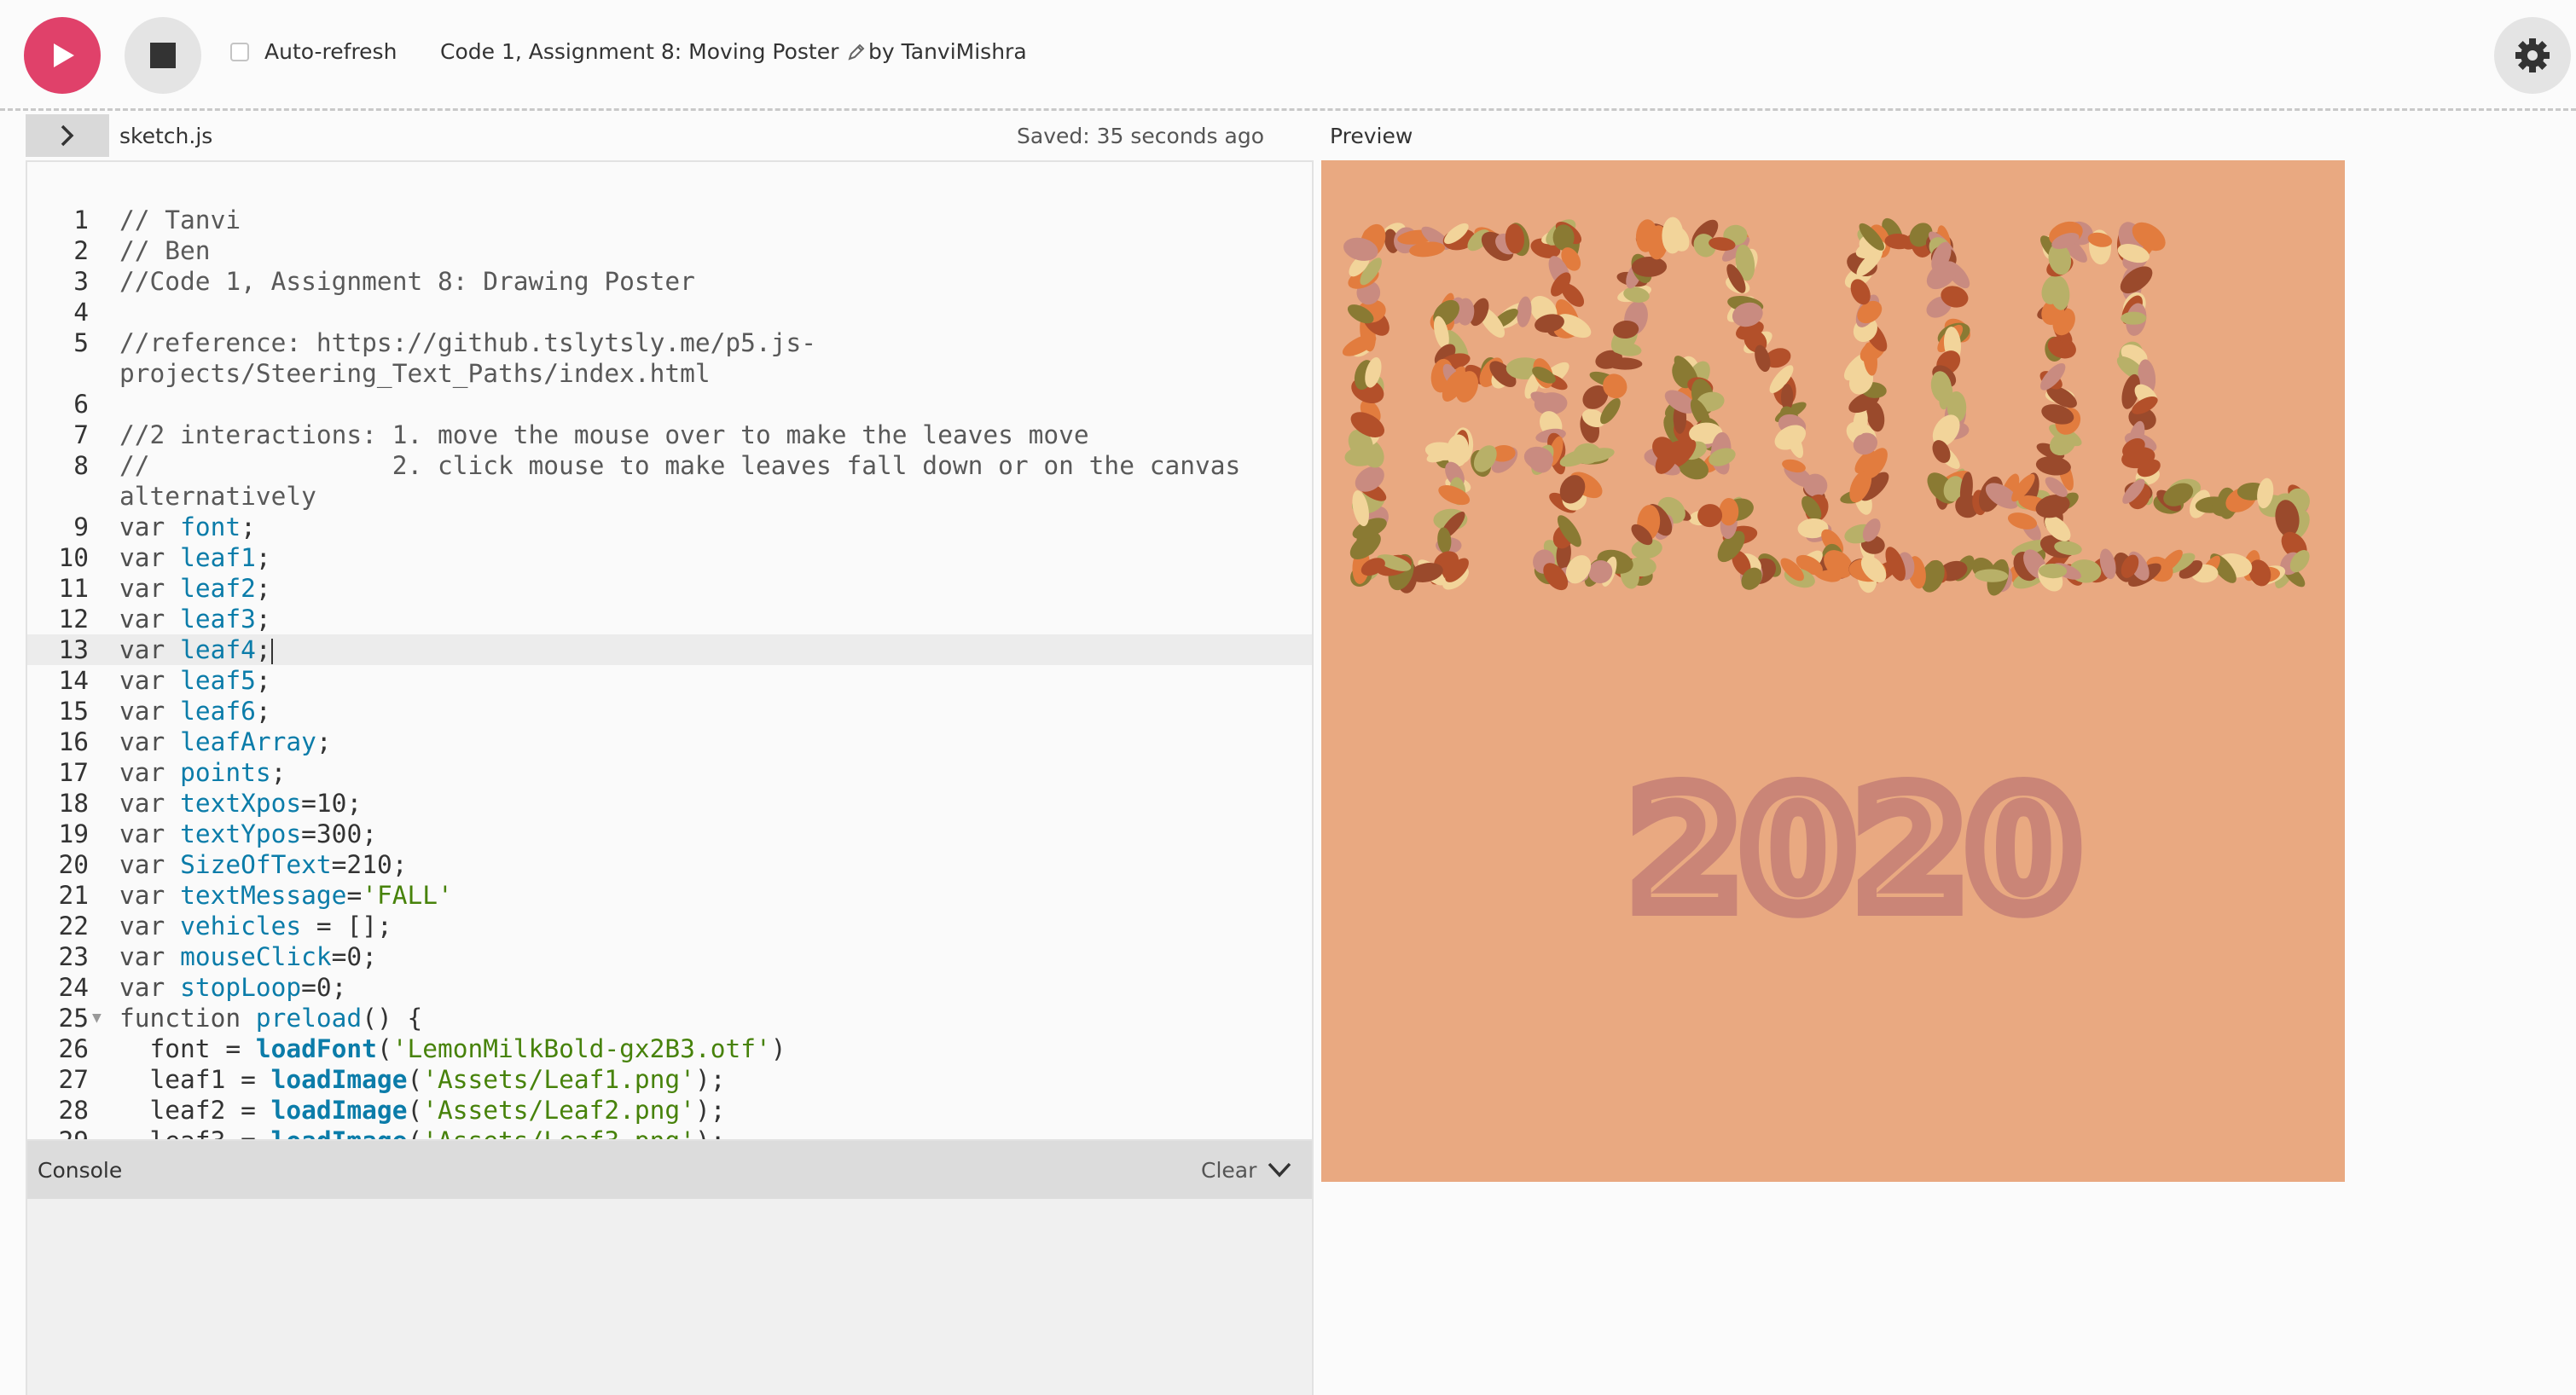  Describe the element at coordinates (164, 588) in the screenshot. I see `code-line: 11 var leaf2;` at that location.